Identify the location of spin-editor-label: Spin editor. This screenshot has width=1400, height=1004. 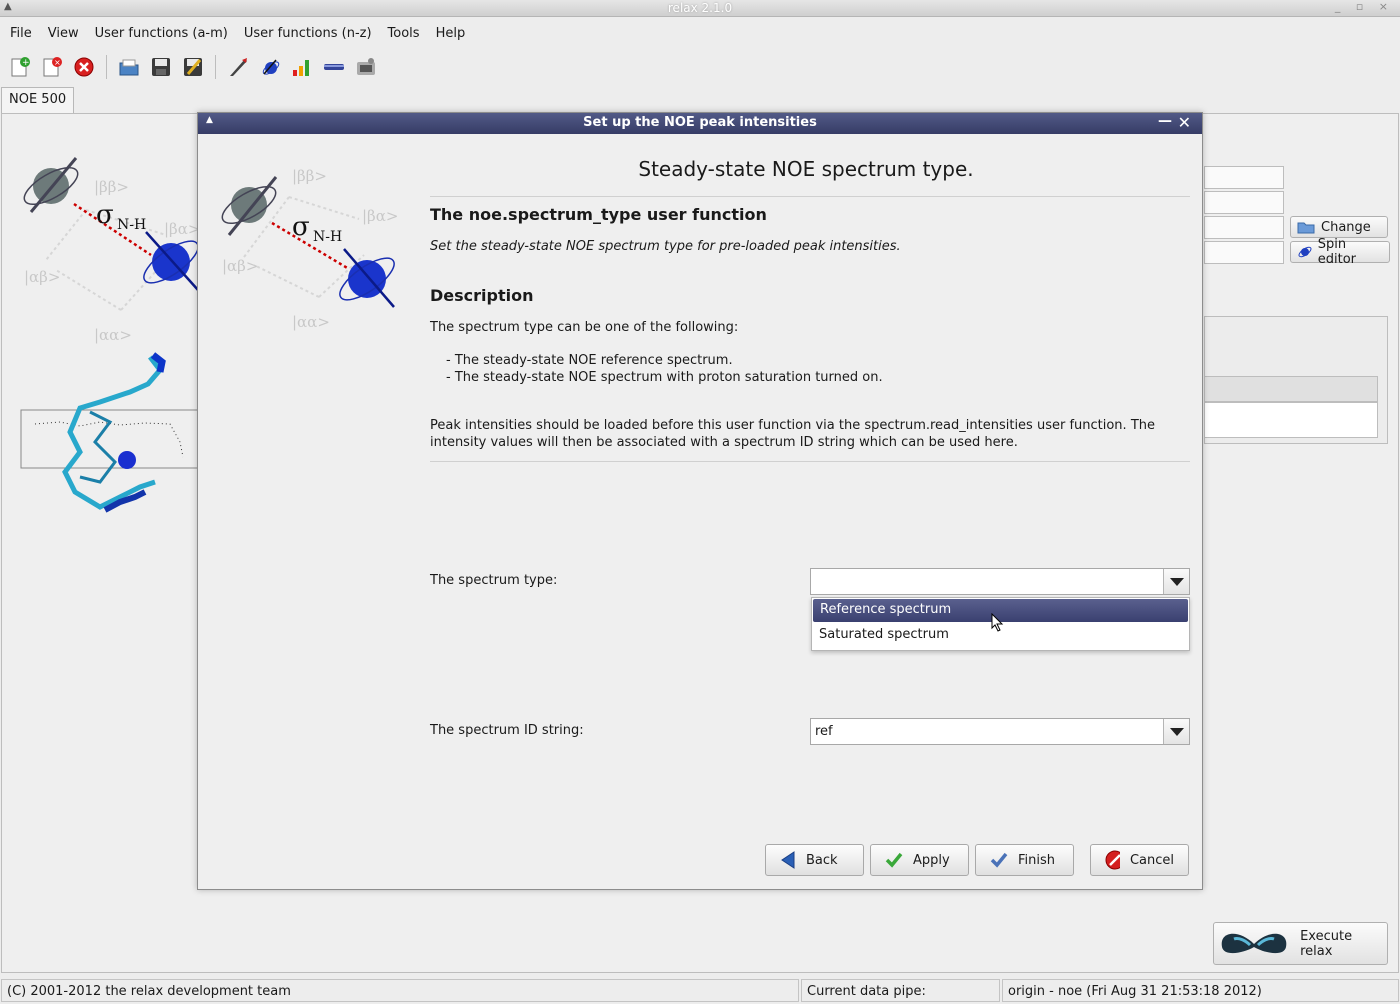
(1337, 252).